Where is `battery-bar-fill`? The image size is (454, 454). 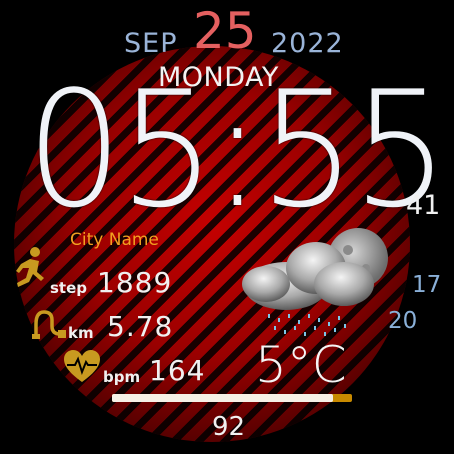
battery-bar-fill is located at coordinates (222, 398).